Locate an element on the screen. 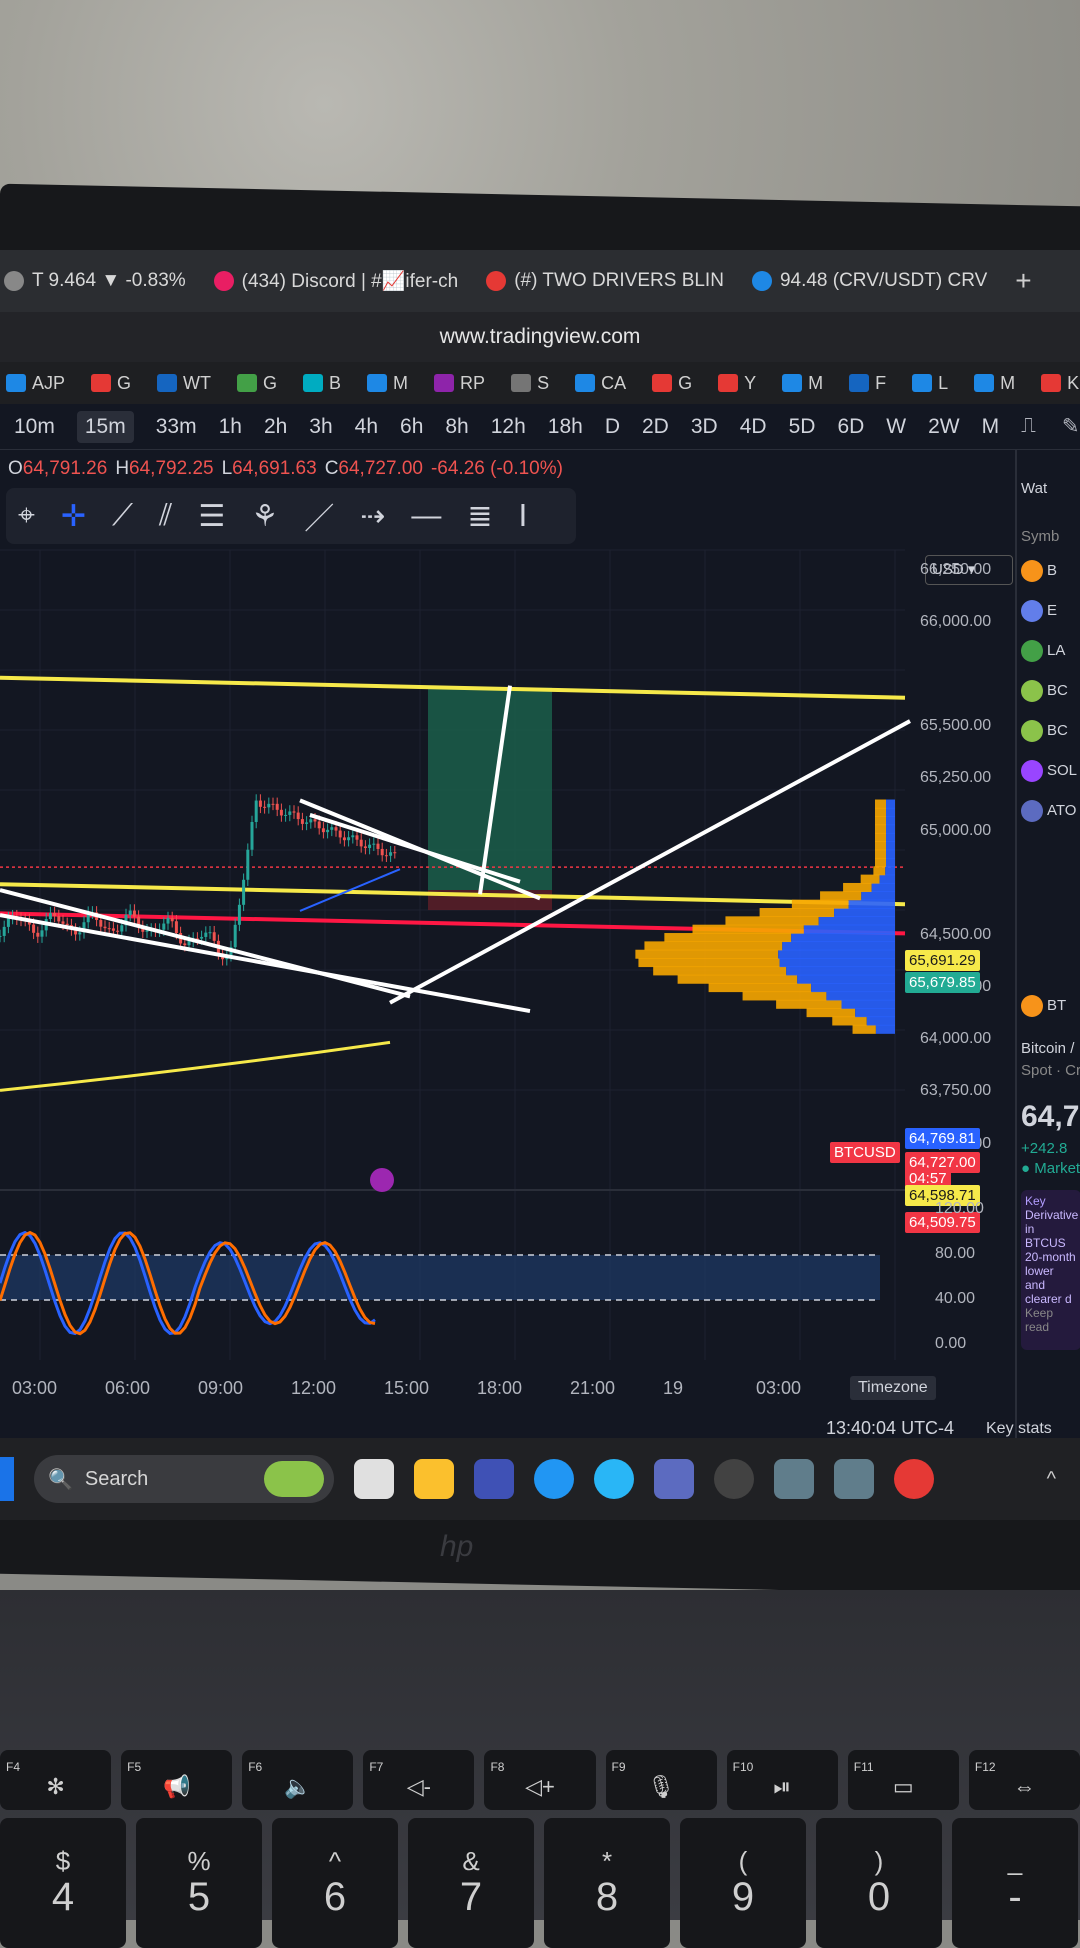 This screenshot has width=1080, height=1948. function-key: F6 🔈 is located at coordinates (298, 1780).